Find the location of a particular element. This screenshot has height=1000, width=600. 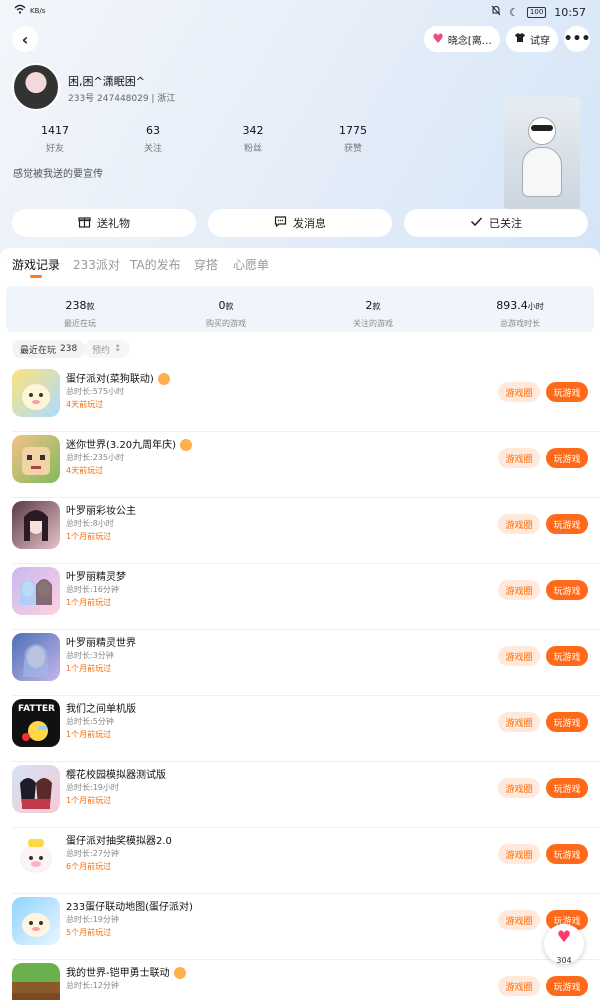

list-item: 蛋仔派对抽奖模拟器2.0 总时长:27分钟 6个月前玩过 游戏圈 玩游戏 is located at coordinates (300, 861).